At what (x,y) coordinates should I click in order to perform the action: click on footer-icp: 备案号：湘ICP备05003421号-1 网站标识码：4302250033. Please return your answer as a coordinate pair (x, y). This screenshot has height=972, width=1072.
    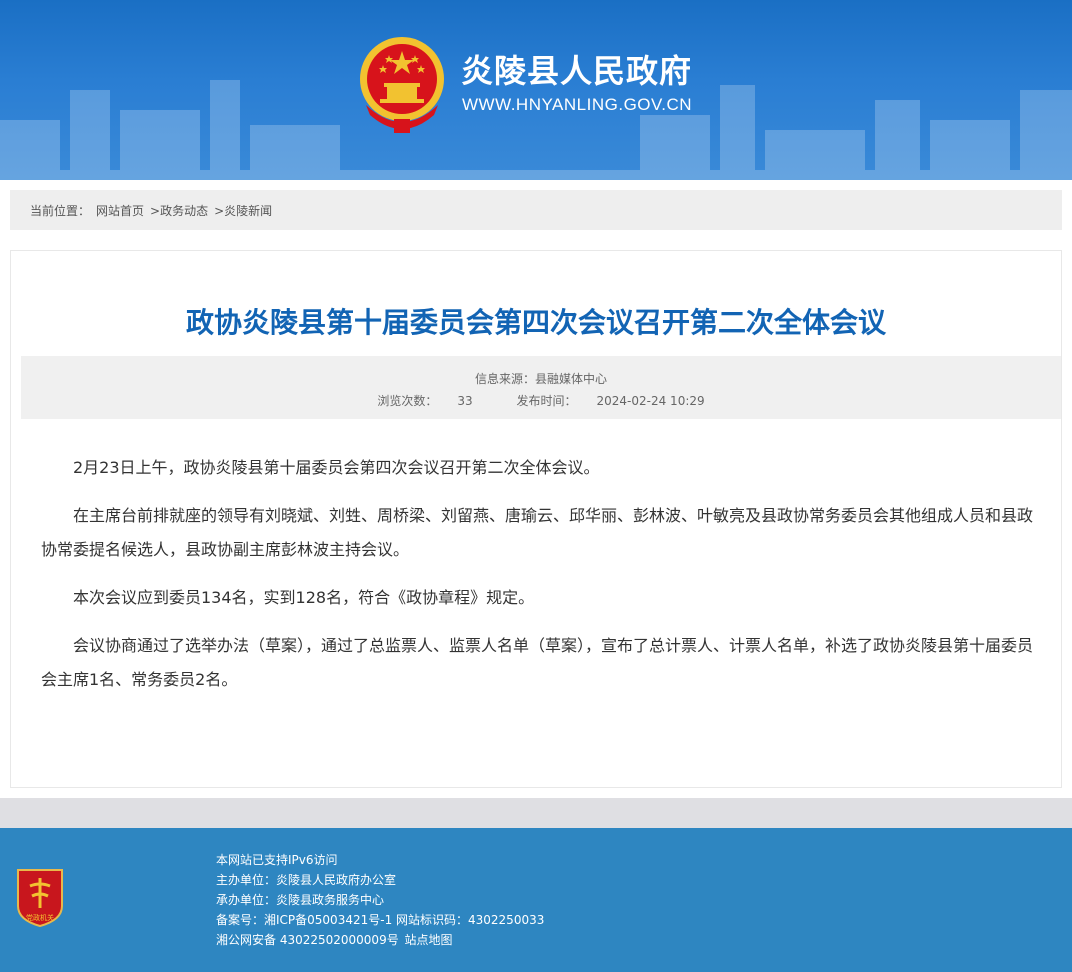
    Looking at the image, I should click on (380, 920).